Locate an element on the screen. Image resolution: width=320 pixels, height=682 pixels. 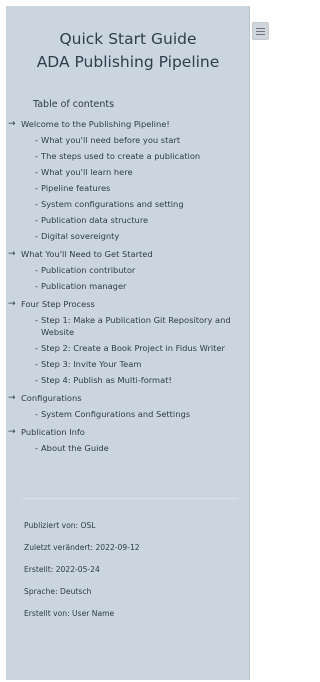
toc-section-link: → Four Step Process is located at coordinates (128, 304).